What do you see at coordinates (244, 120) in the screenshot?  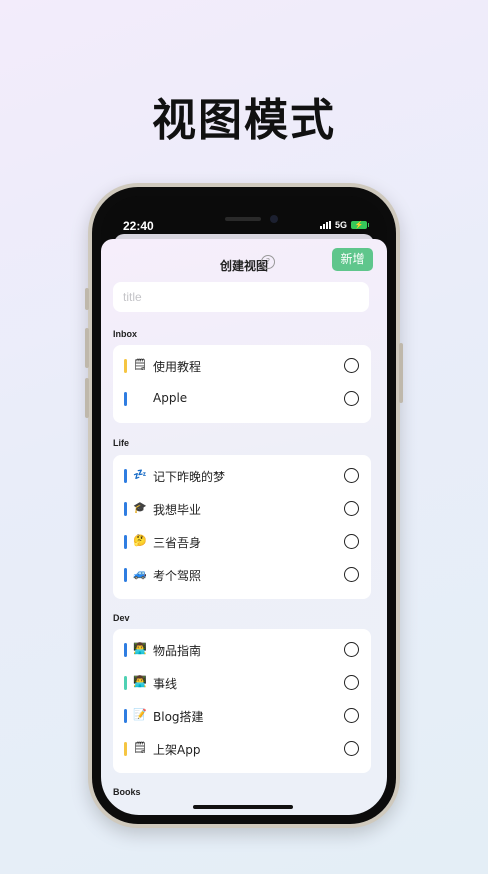 I see `headline: 视图模式` at bounding box center [244, 120].